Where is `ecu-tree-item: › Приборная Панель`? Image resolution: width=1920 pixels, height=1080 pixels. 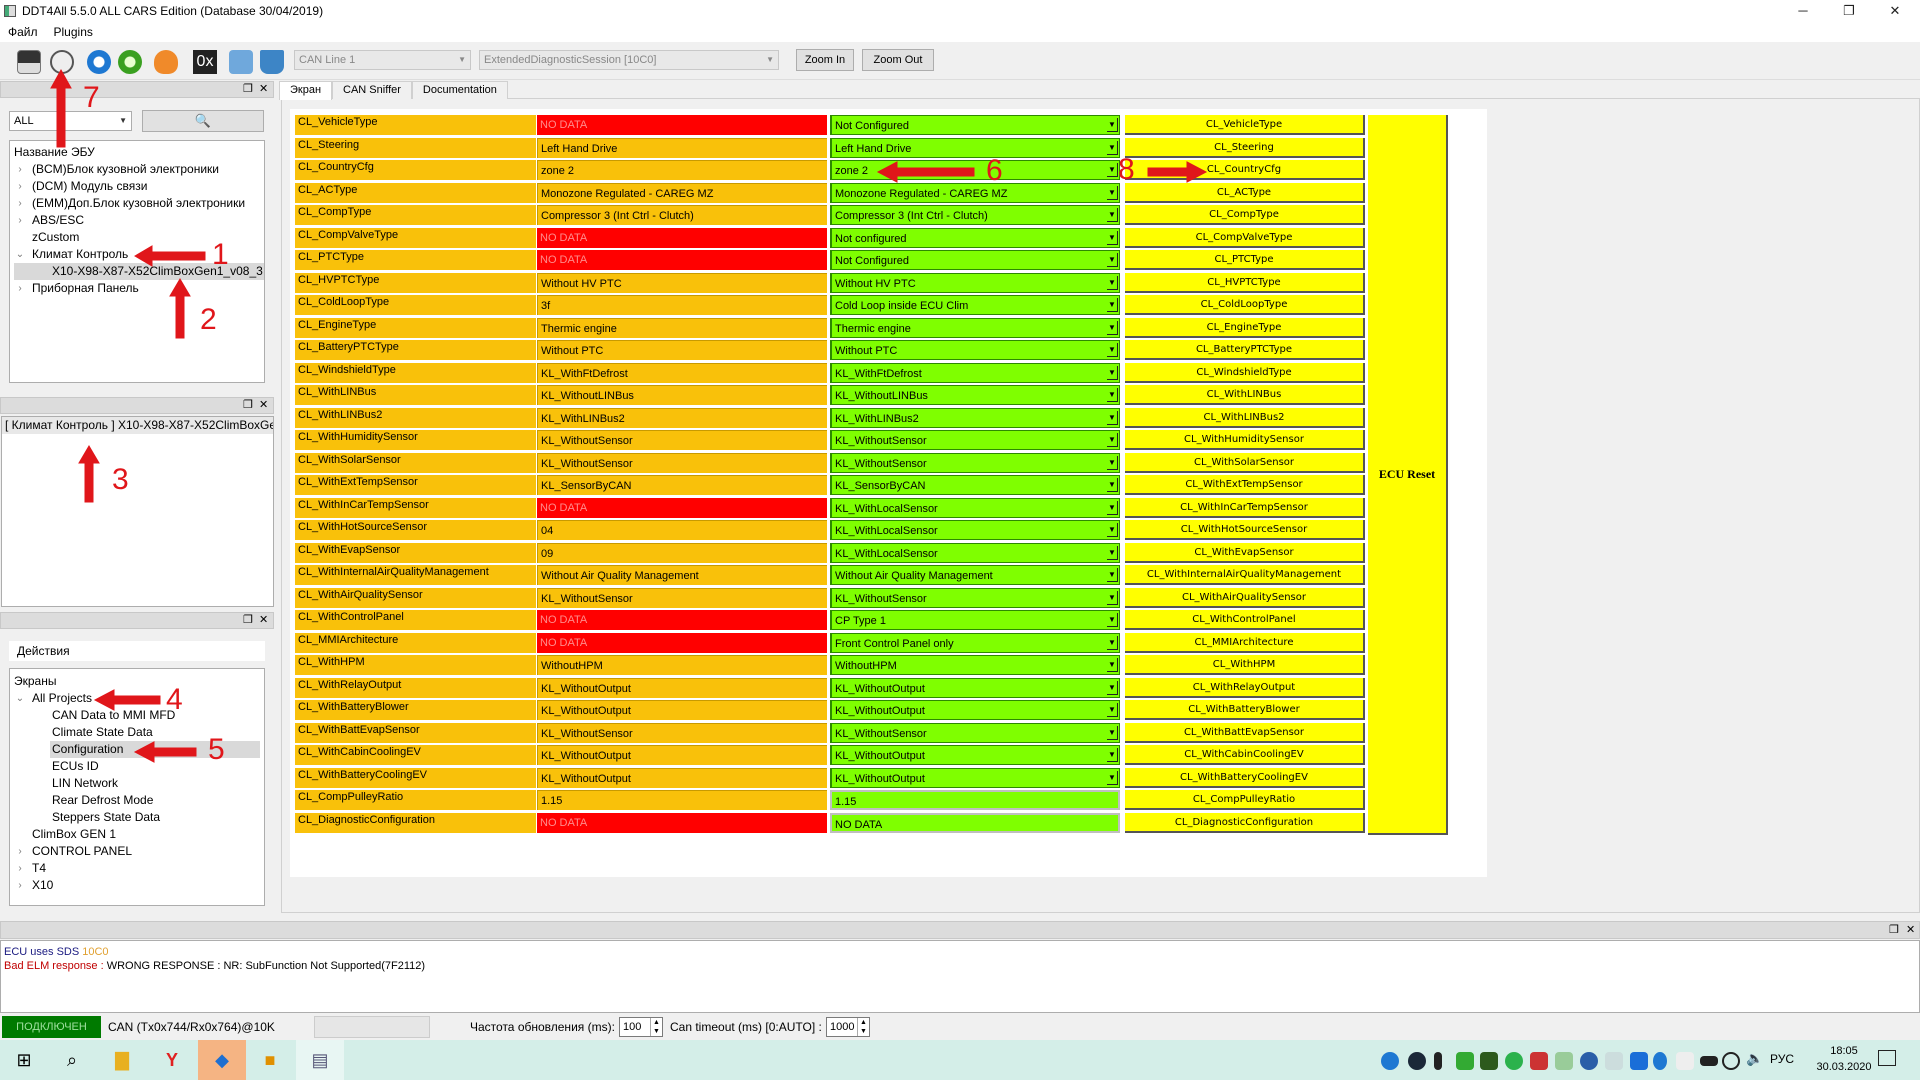 ecu-tree-item: › Приборная Панель is located at coordinates (139, 288).